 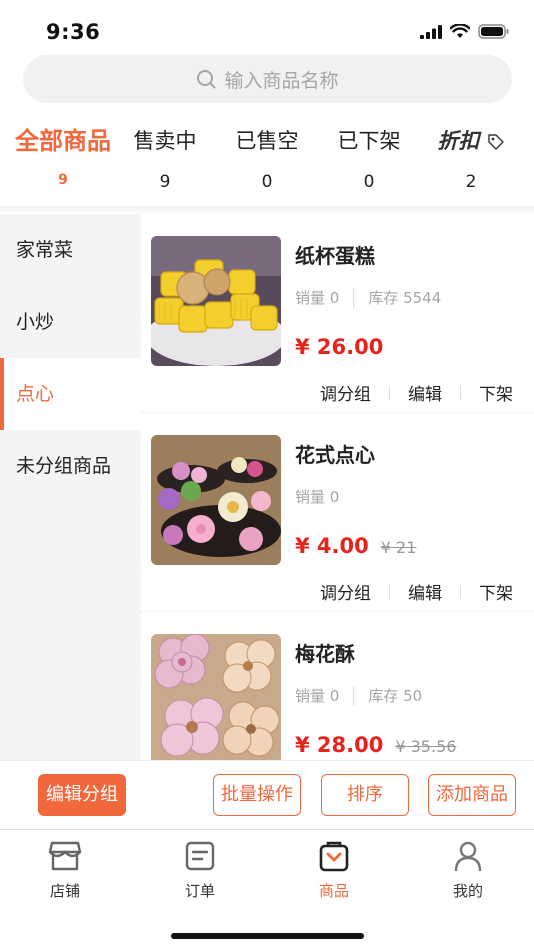 I want to click on product-name: 花式点心, so click(x=335, y=455).